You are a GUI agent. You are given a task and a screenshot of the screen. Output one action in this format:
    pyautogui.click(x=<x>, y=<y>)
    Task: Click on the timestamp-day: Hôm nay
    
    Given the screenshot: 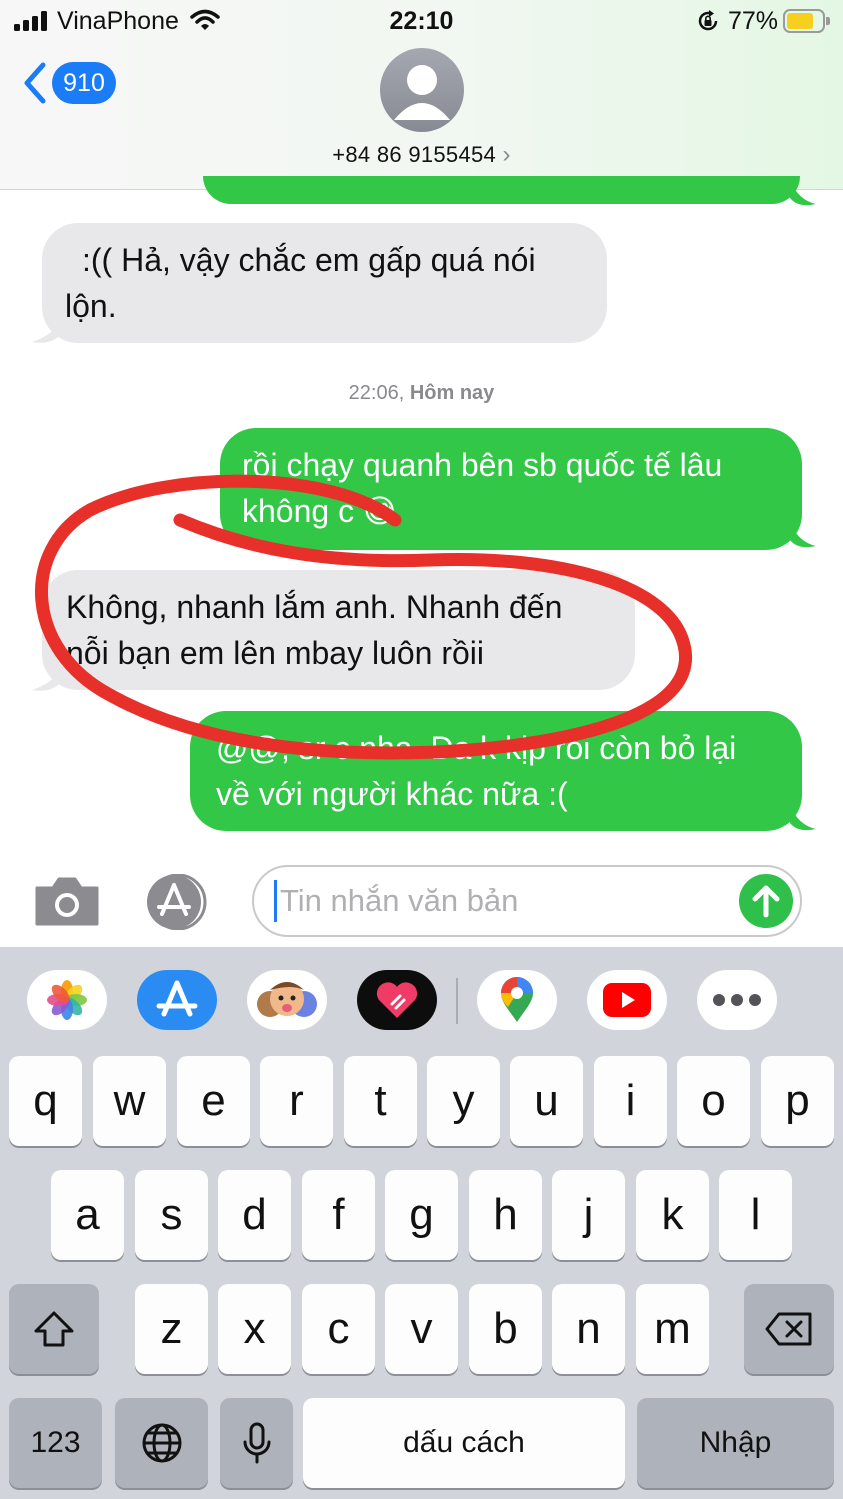 What is the action you would take?
    pyautogui.click(x=452, y=393)
    